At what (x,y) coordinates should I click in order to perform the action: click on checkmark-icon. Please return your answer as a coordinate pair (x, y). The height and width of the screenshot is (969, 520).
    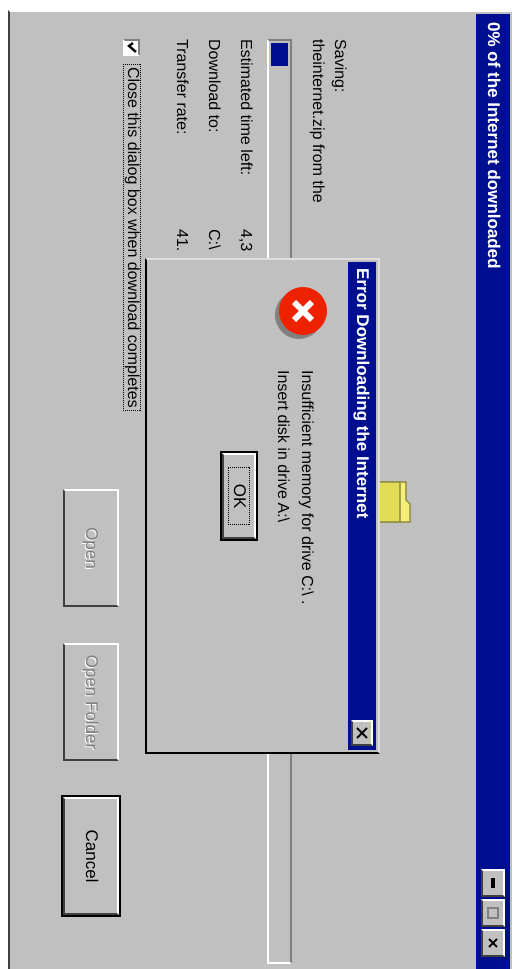
    Looking at the image, I should click on (132, 47).